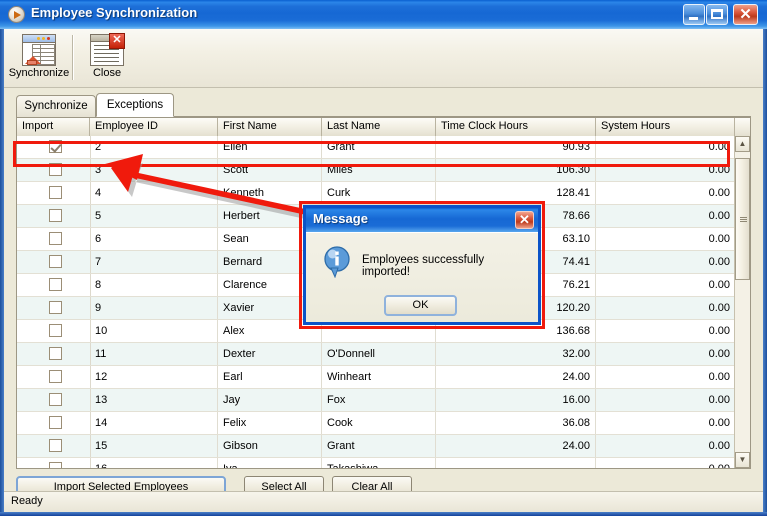  I want to click on tab-synchronize: Synchronize, so click(56, 106).